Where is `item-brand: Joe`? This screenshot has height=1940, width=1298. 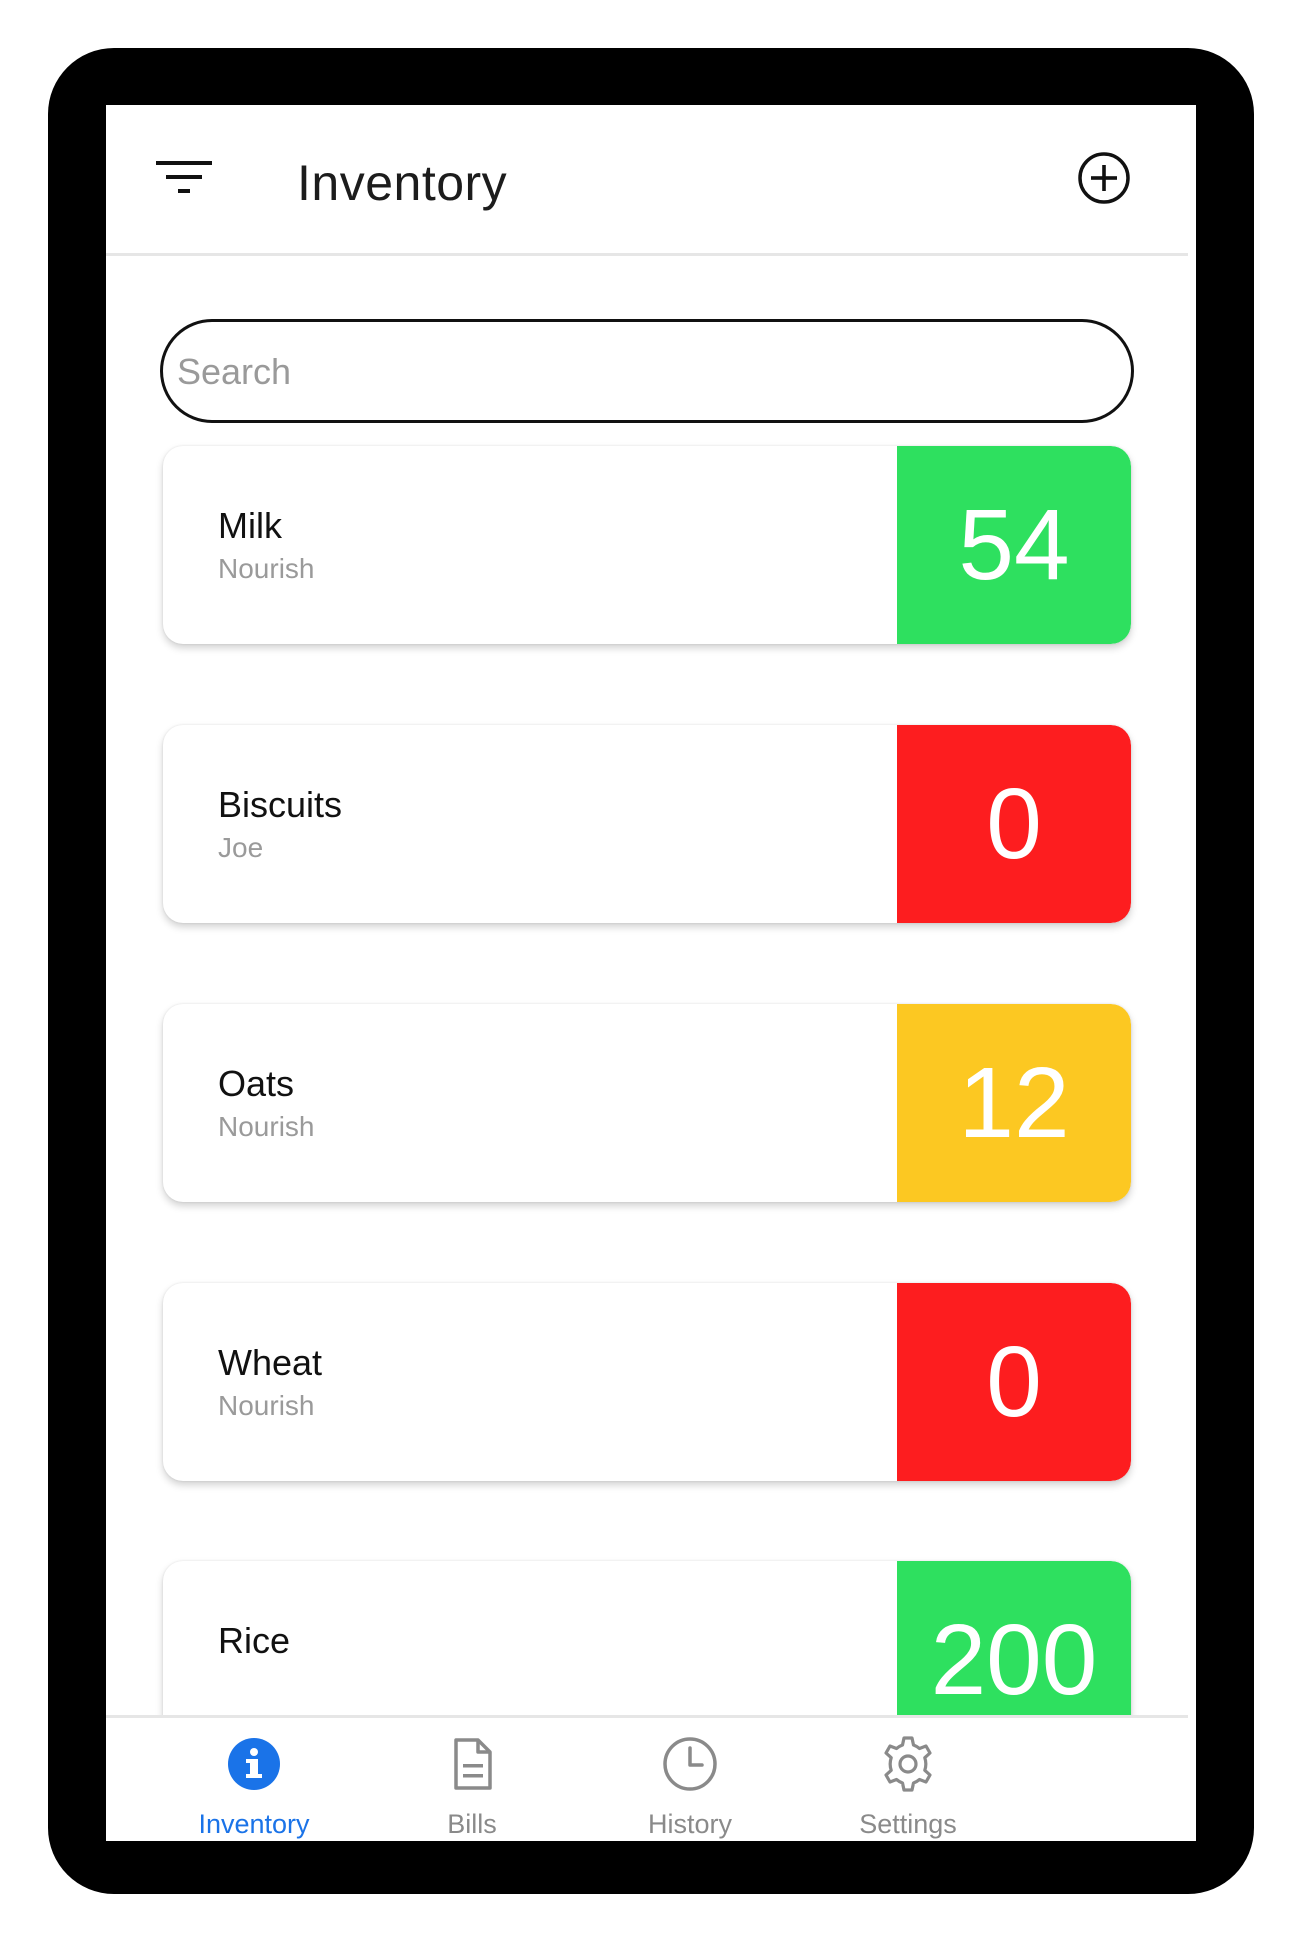 item-brand: Joe is located at coordinates (241, 847).